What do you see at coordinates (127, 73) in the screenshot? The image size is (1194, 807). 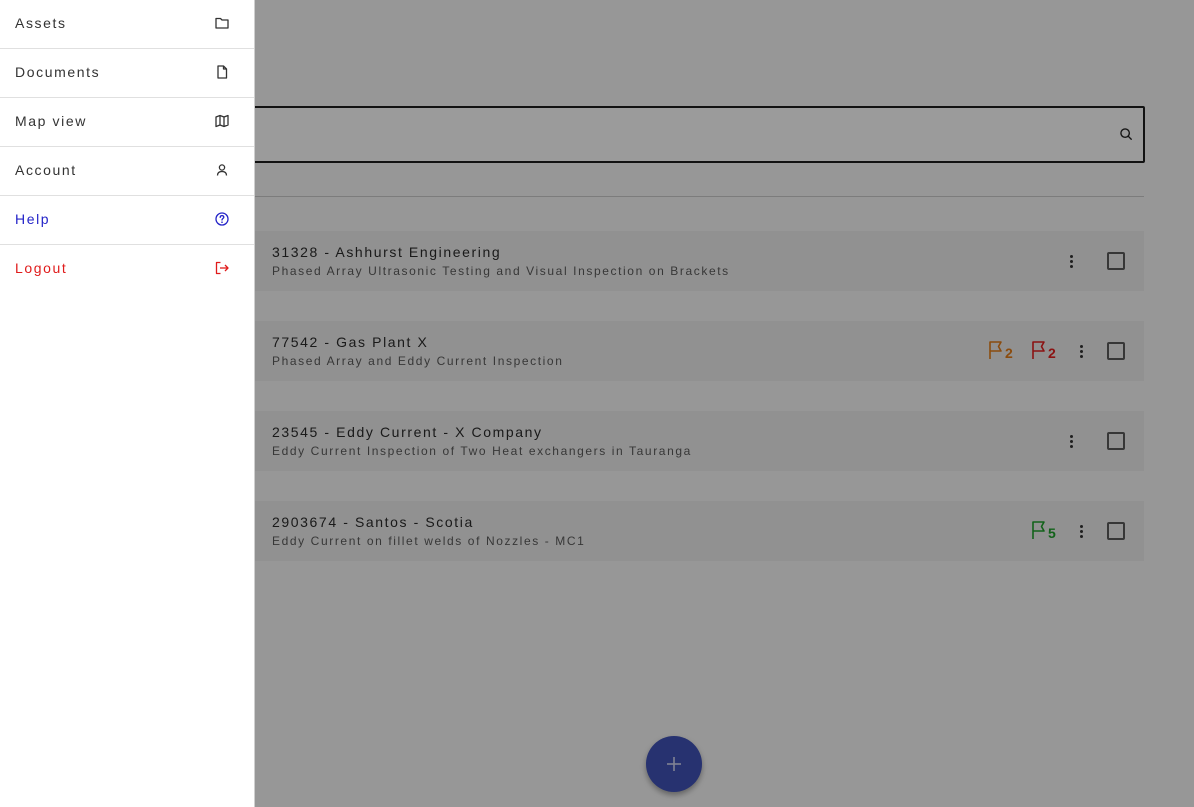 I see `menu-item-documents: Documents` at bounding box center [127, 73].